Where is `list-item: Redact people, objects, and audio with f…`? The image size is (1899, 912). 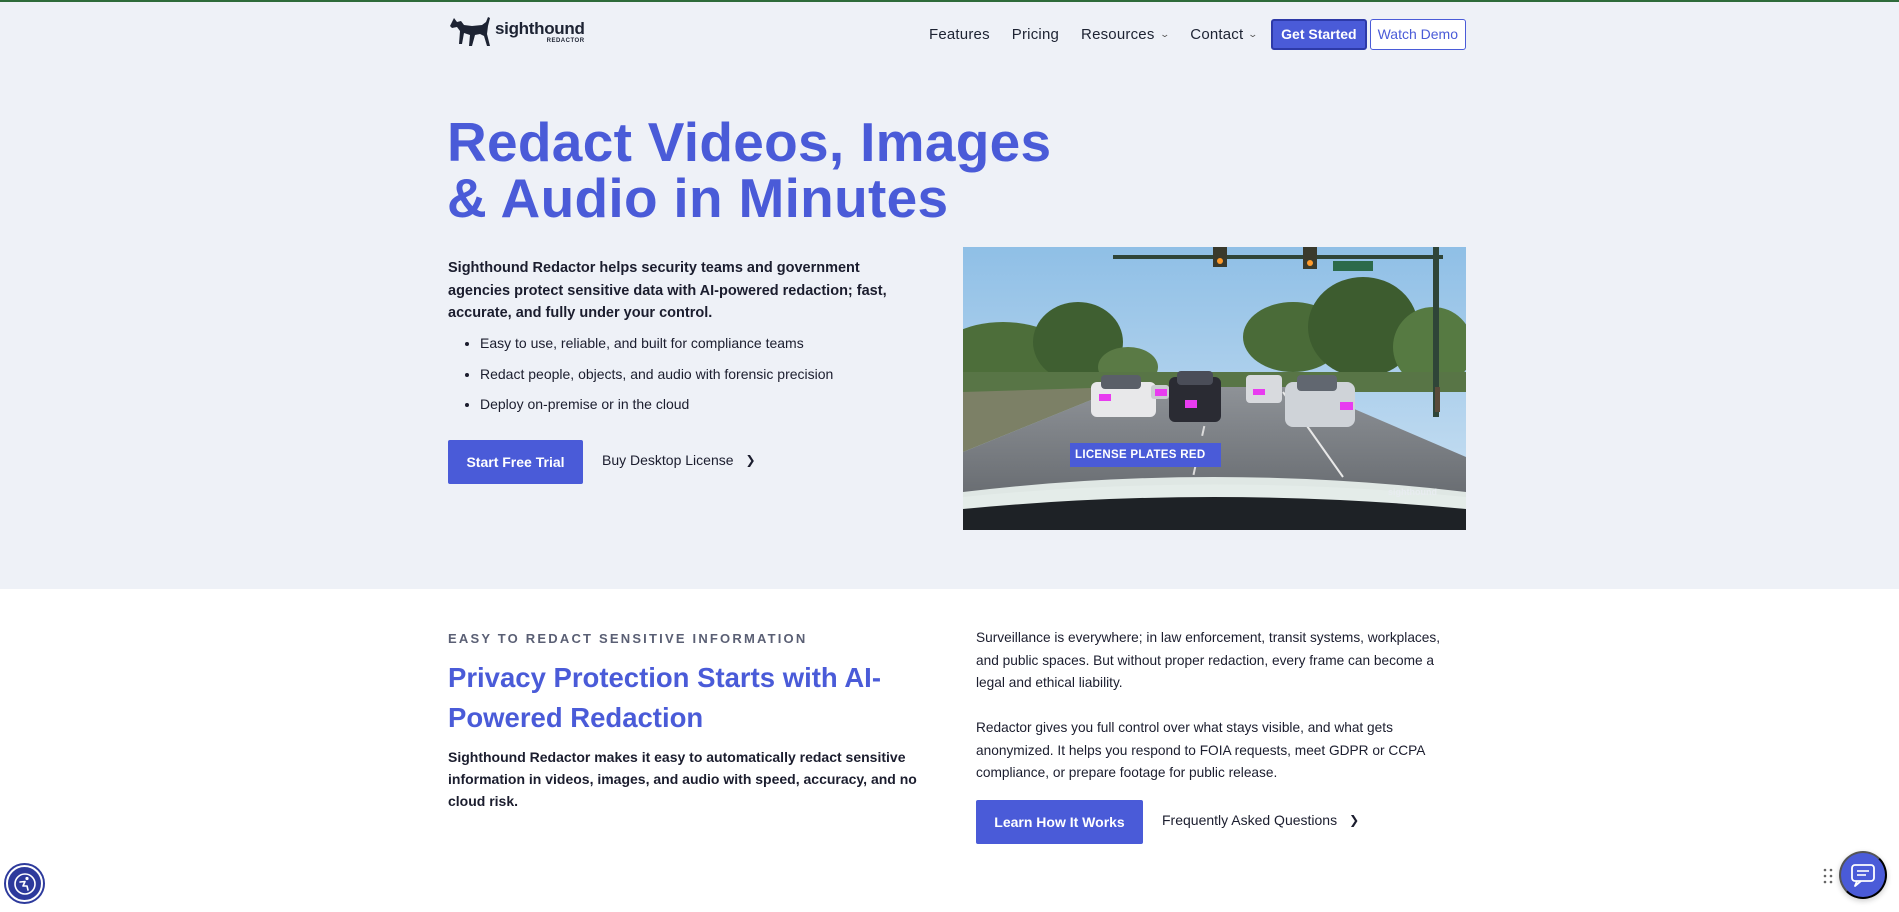
list-item: Redact people, objects, and audio with f… is located at coordinates (700, 374).